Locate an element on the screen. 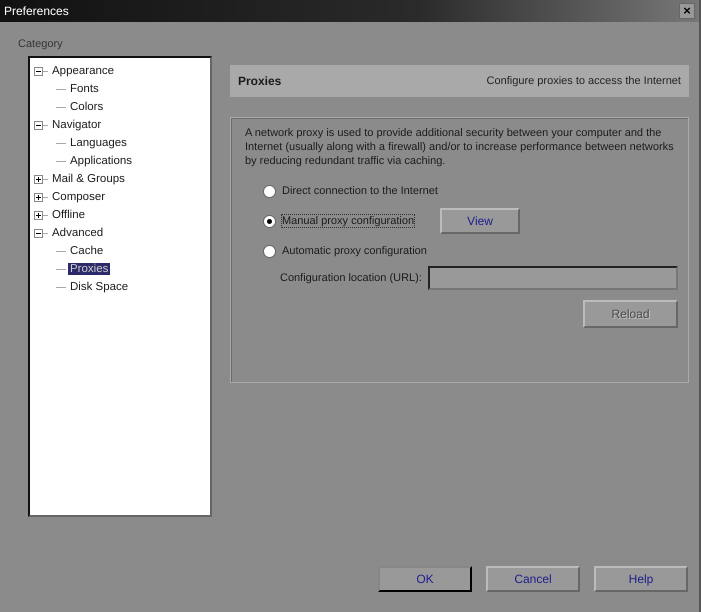  dialog-button: Cancel is located at coordinates (533, 579).